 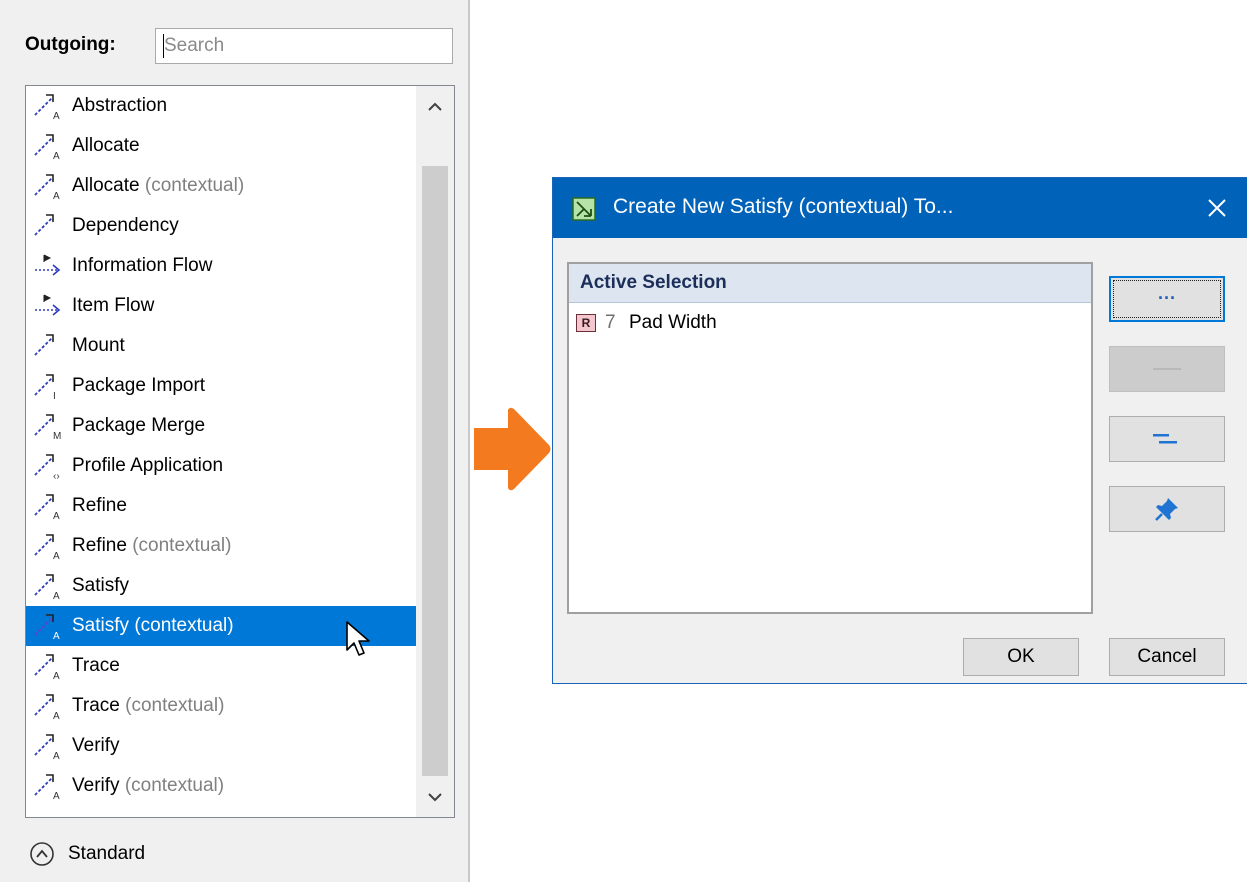 I want to click on orange-arrow-icon, so click(x=512, y=449).